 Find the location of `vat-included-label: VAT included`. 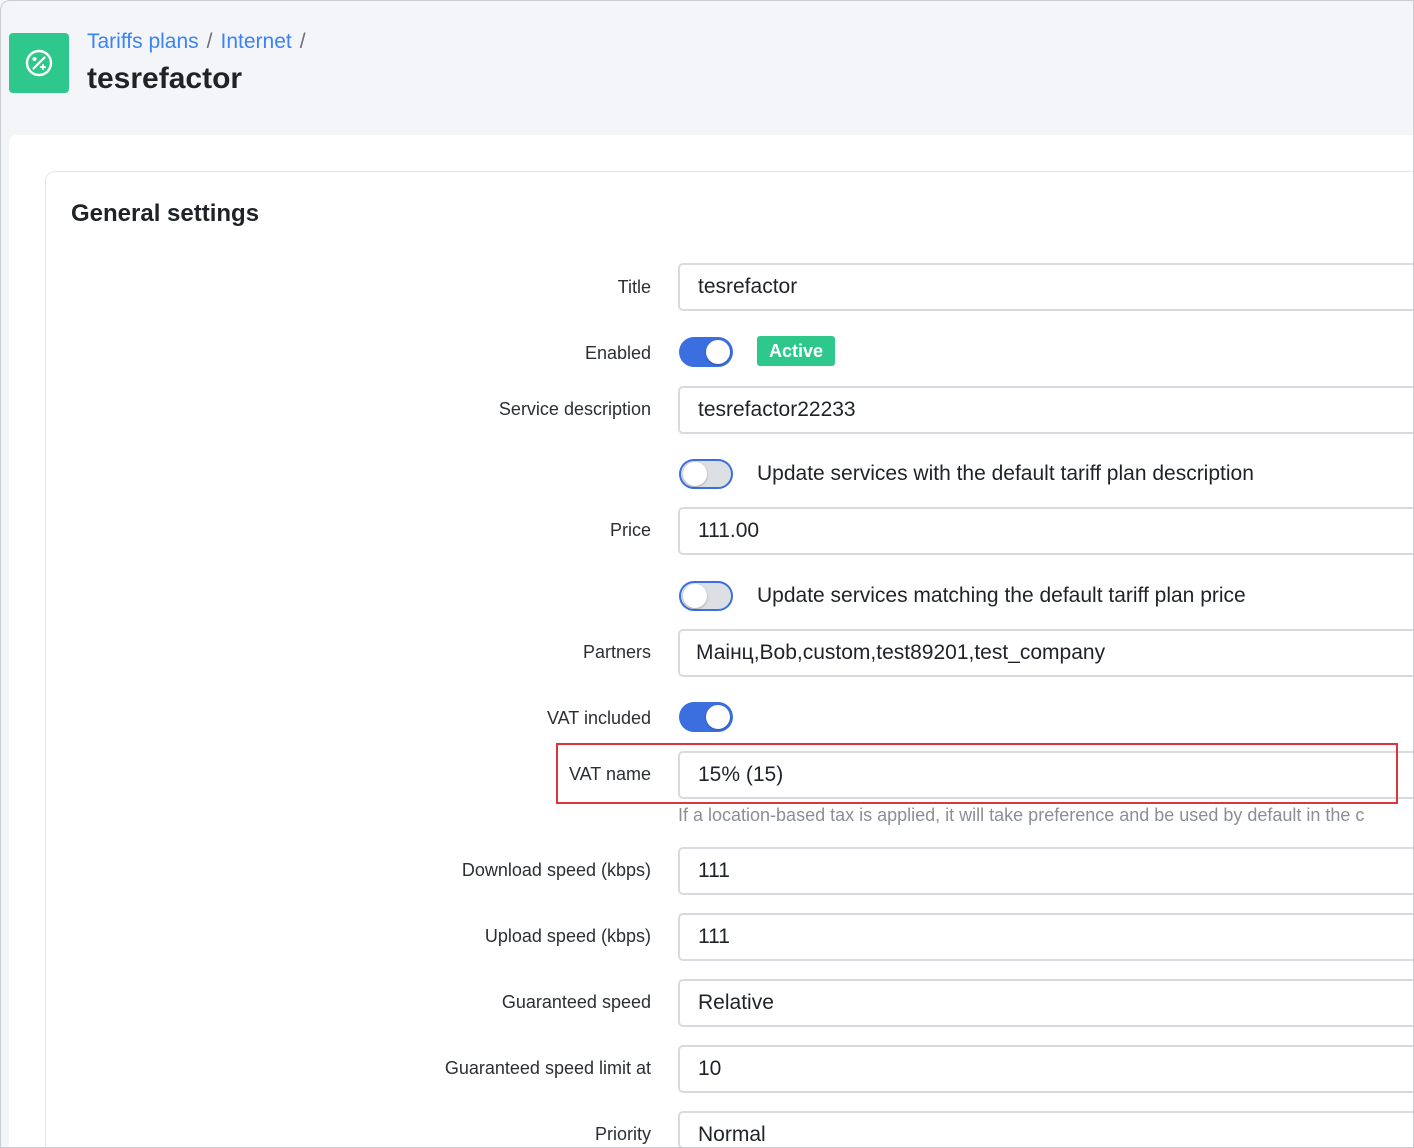

vat-included-label: VAT included is located at coordinates (598, 718).